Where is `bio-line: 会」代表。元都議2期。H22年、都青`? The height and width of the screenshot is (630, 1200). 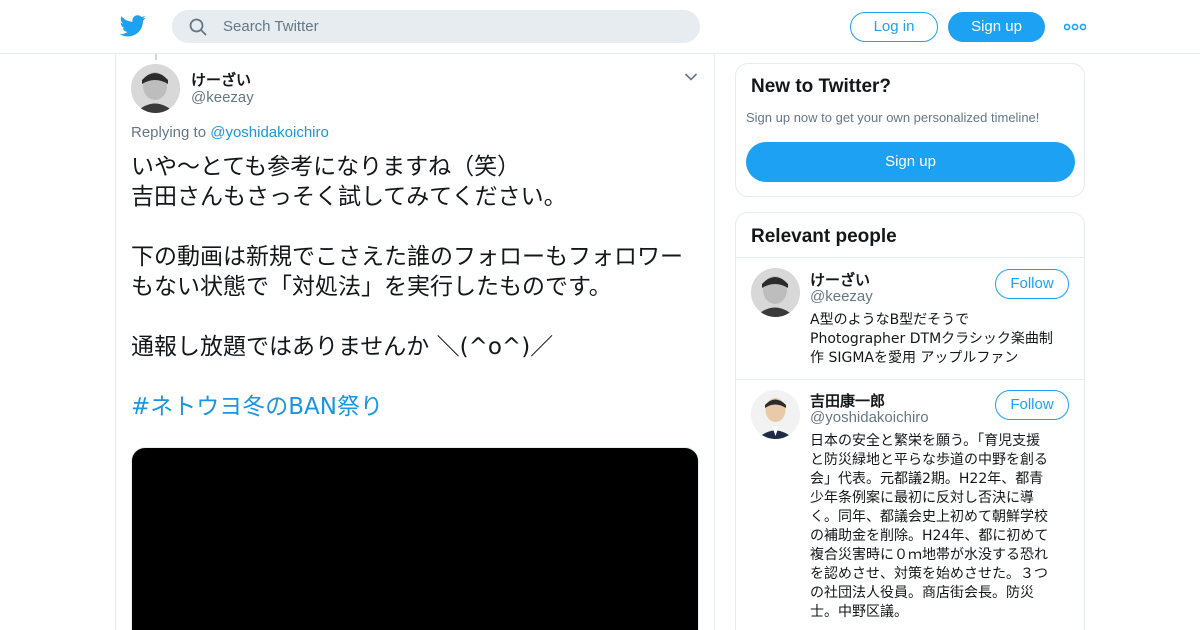
bio-line: 会」代表。元都議2期。H22年、都青 is located at coordinates (927, 479).